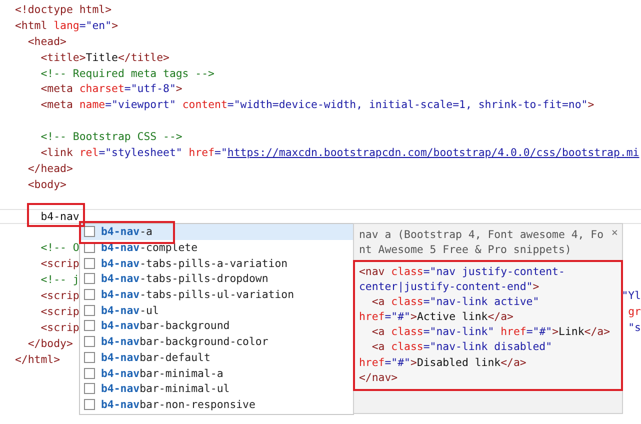  What do you see at coordinates (60, 248) in the screenshot?
I see `code-line: <!-- O` at bounding box center [60, 248].